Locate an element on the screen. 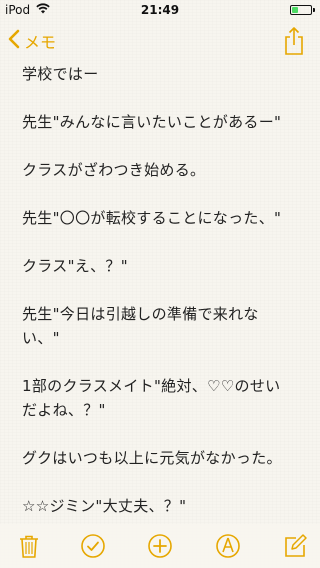  note-line: クラス"え、？" is located at coordinates (75, 266).